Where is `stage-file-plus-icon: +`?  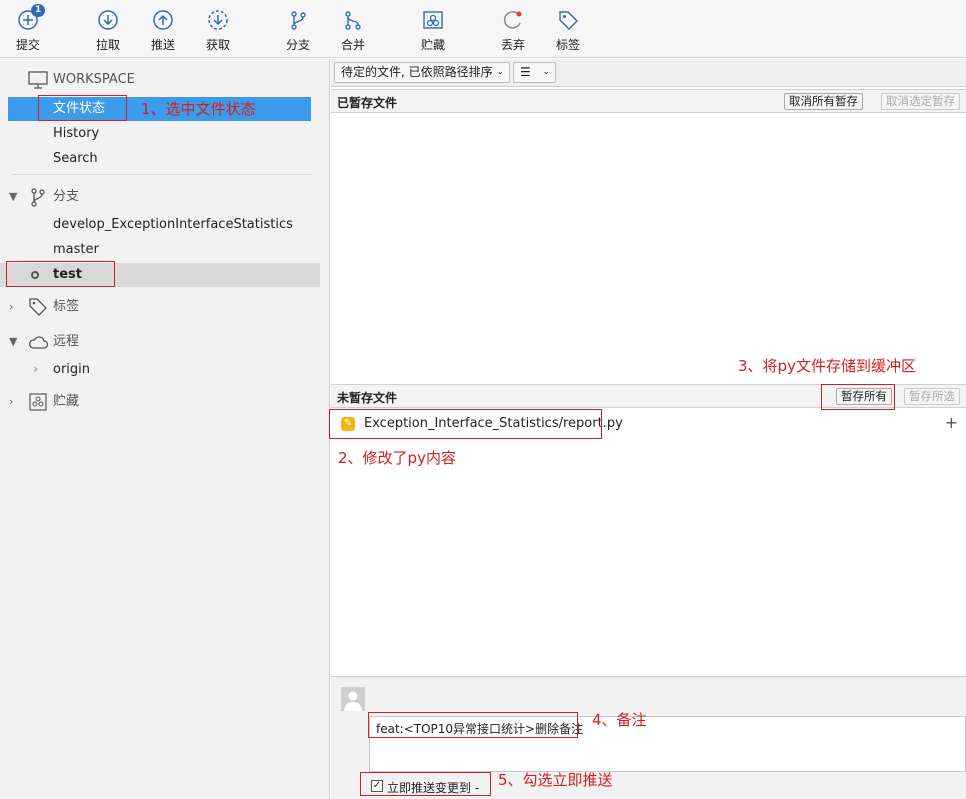 stage-file-plus-icon: + is located at coordinates (951, 422).